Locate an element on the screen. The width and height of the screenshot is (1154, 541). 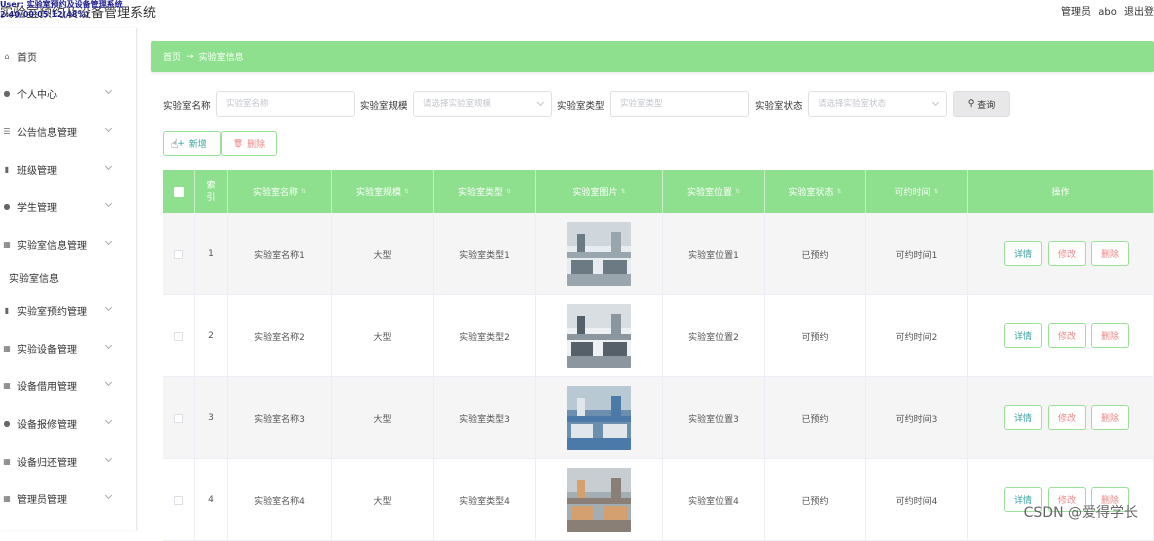
cell-status: 可预约 is located at coordinates (815, 336).